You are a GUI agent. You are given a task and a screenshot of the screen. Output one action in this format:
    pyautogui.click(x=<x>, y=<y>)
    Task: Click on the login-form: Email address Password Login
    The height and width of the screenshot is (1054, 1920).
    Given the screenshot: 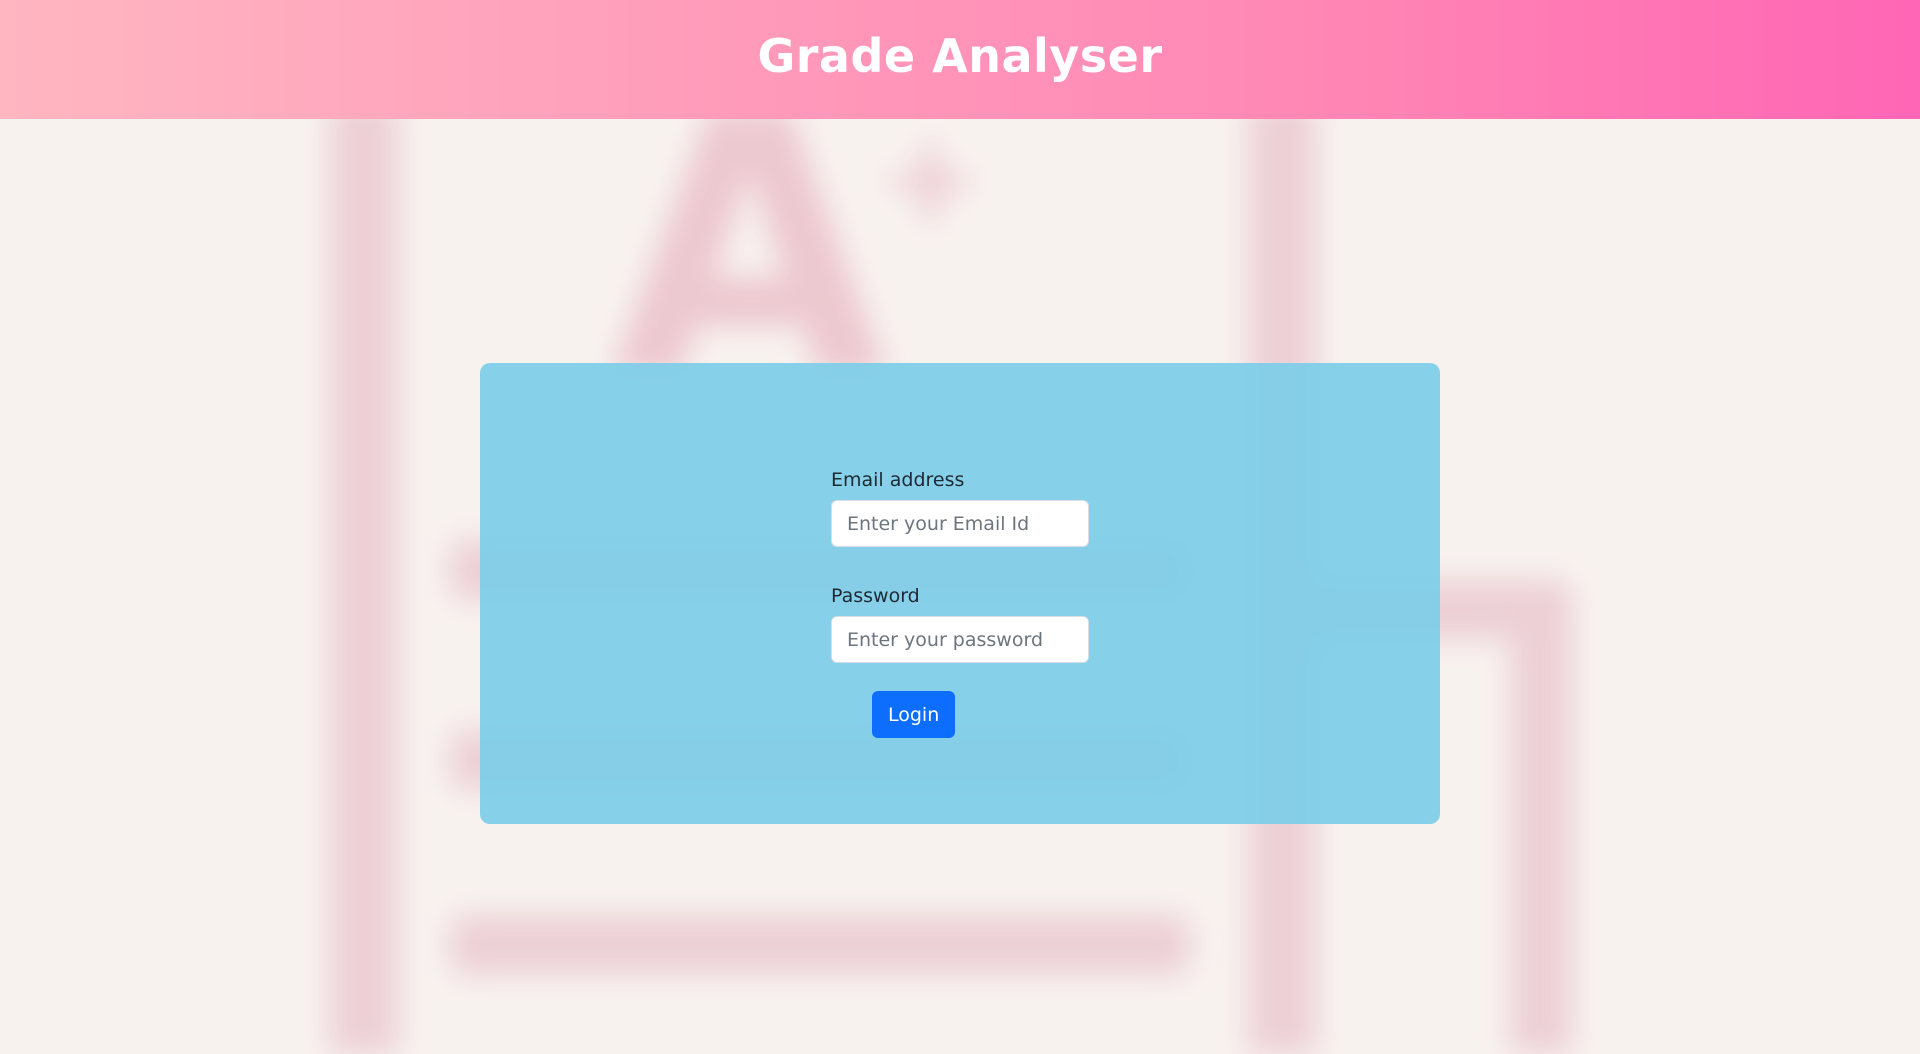 What is the action you would take?
    pyautogui.click(x=961, y=603)
    